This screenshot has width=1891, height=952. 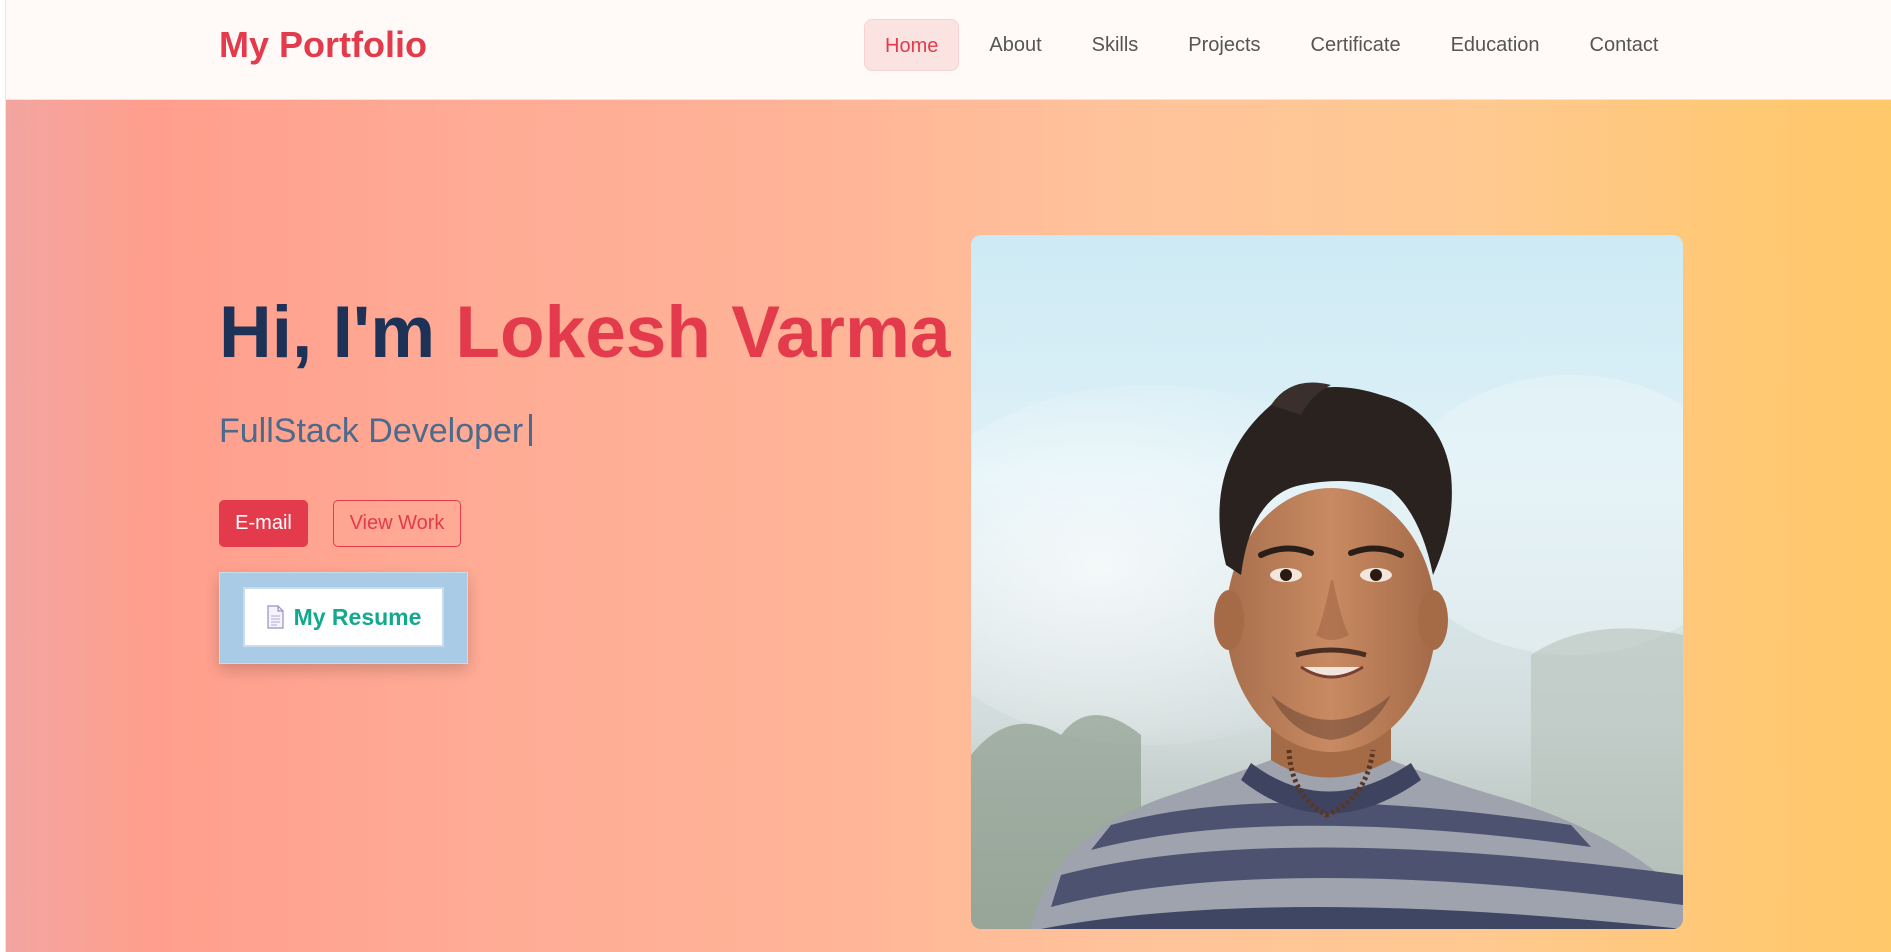 I want to click on window-left-edge, so click(x=3, y=476).